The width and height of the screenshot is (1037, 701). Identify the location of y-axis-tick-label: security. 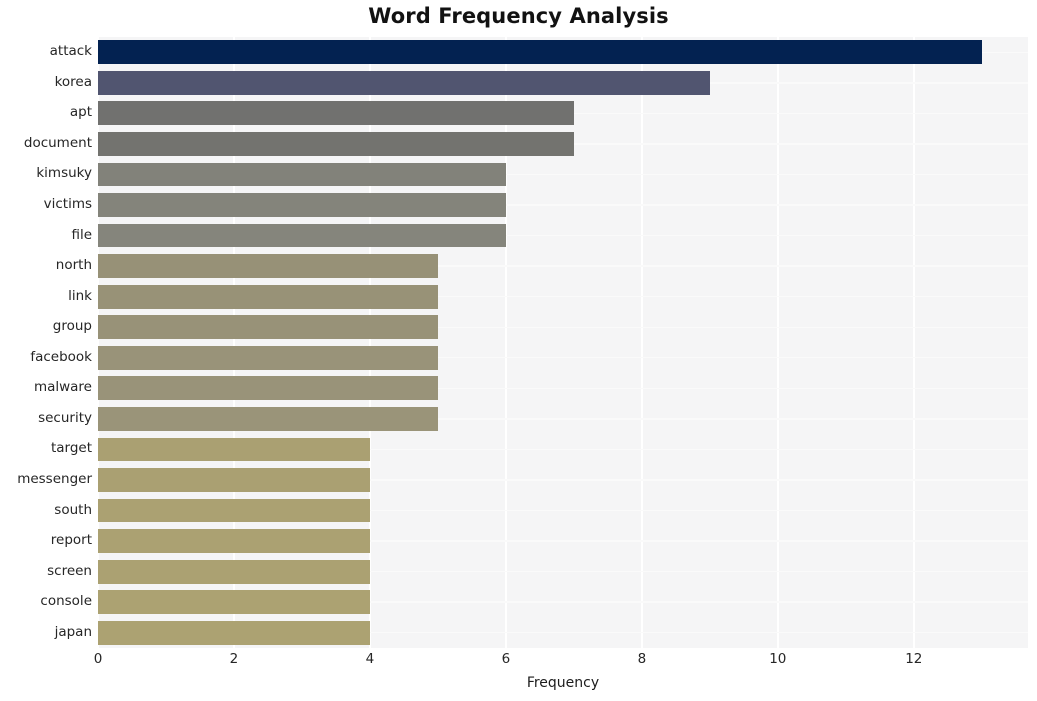
(65, 417).